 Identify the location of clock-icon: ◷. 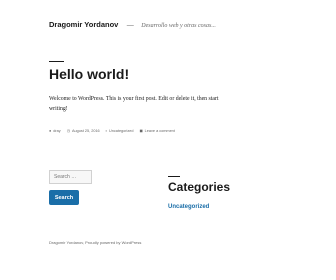
(68, 131).